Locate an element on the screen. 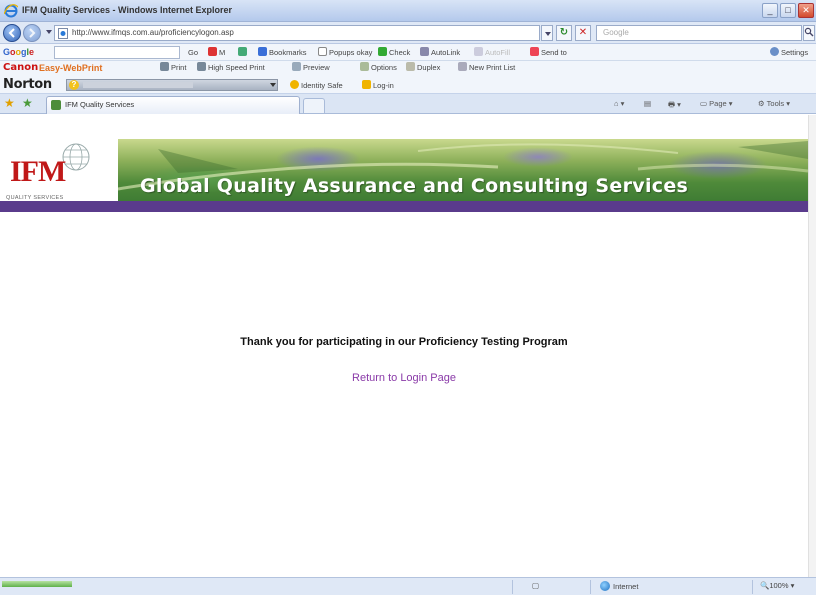  google-logo: Google is located at coordinates (18, 52).